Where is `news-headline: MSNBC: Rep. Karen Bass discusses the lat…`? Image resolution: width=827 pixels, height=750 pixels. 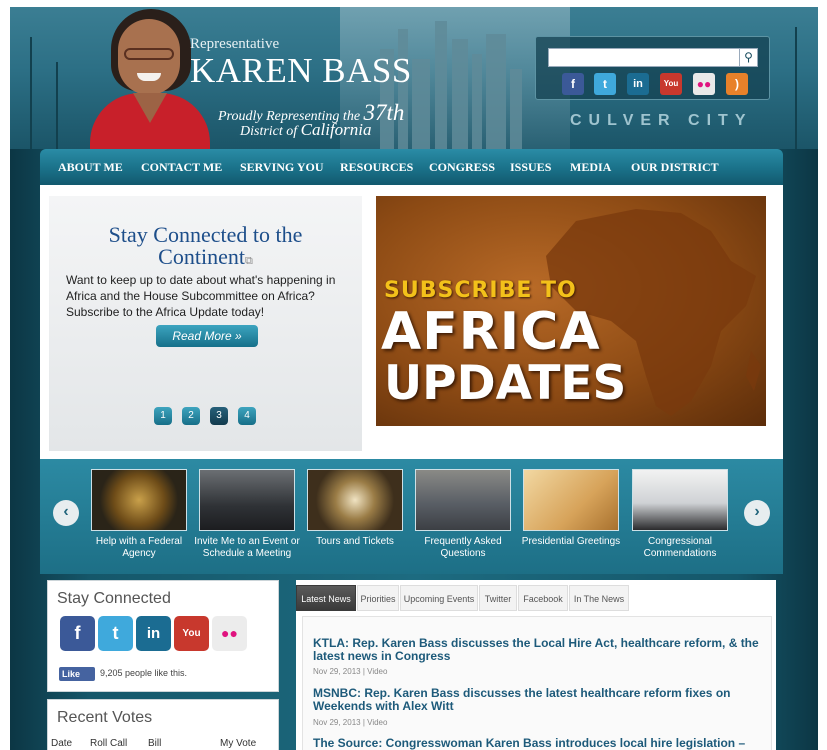 news-headline: MSNBC: Rep. Karen Bass discusses the lat… is located at coordinates (538, 700).